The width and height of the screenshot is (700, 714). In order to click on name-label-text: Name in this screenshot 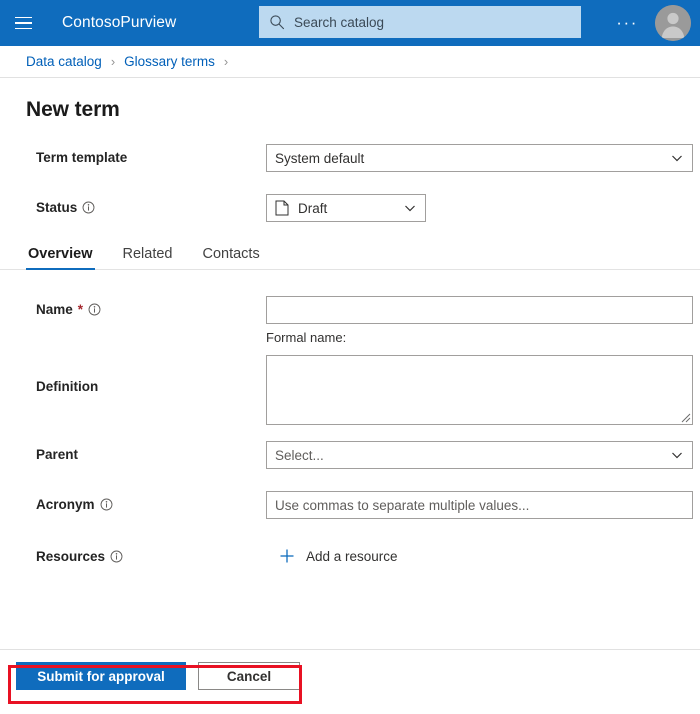, I will do `click(54, 309)`.